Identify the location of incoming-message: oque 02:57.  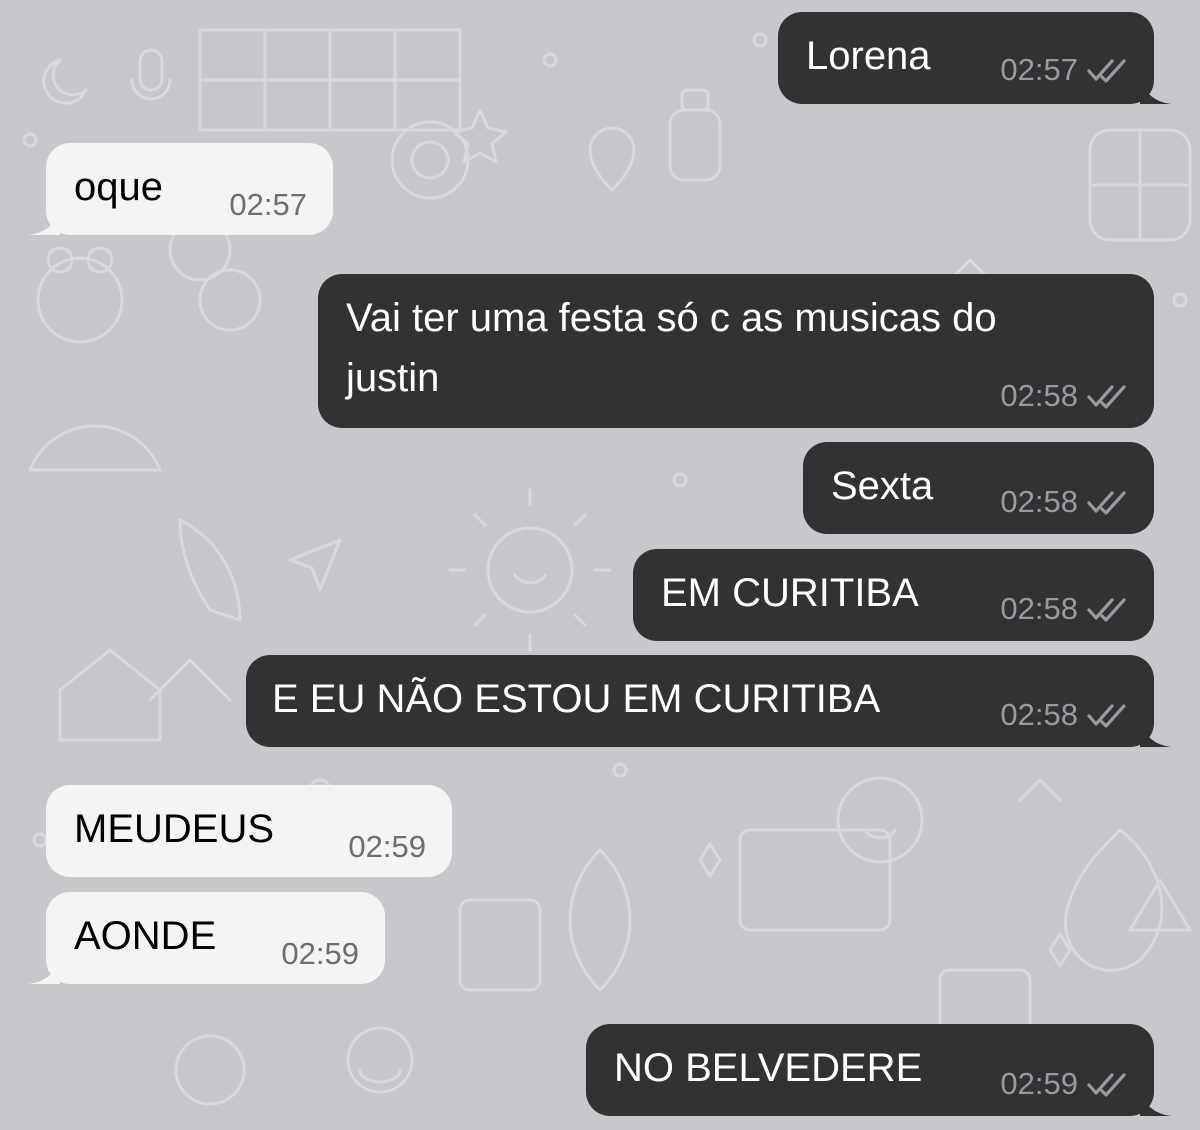
(180, 189).